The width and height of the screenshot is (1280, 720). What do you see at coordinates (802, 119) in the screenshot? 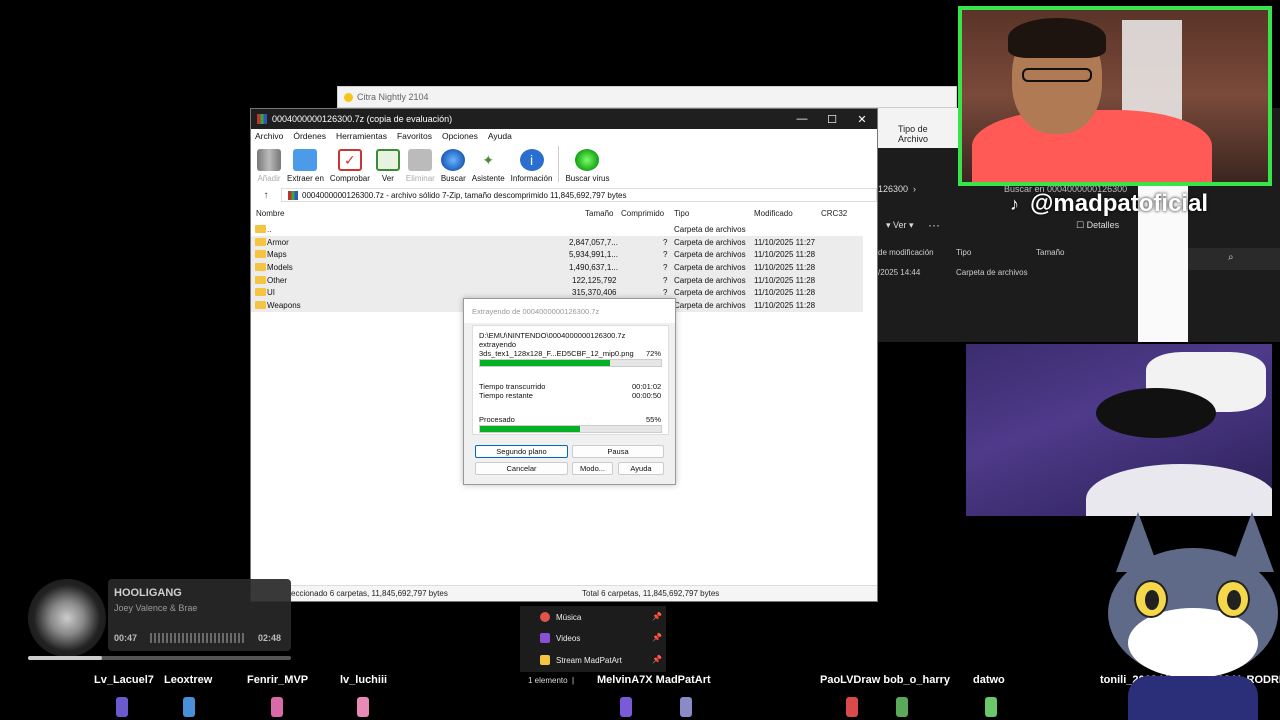
I see `minimize-icon: —` at bounding box center [802, 119].